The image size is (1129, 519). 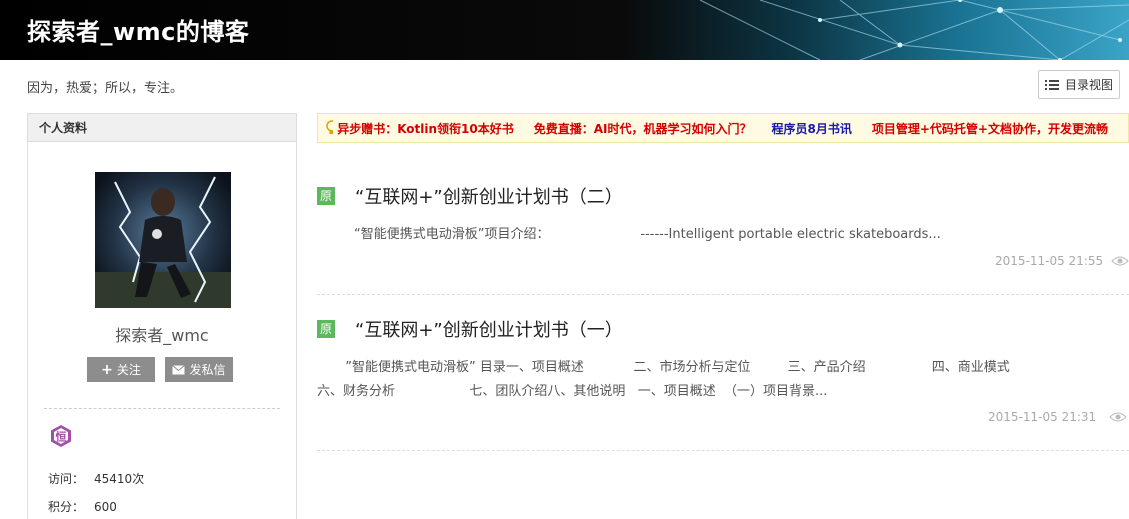 I want to click on username: 探索者_wmc, so click(x=162, y=334).